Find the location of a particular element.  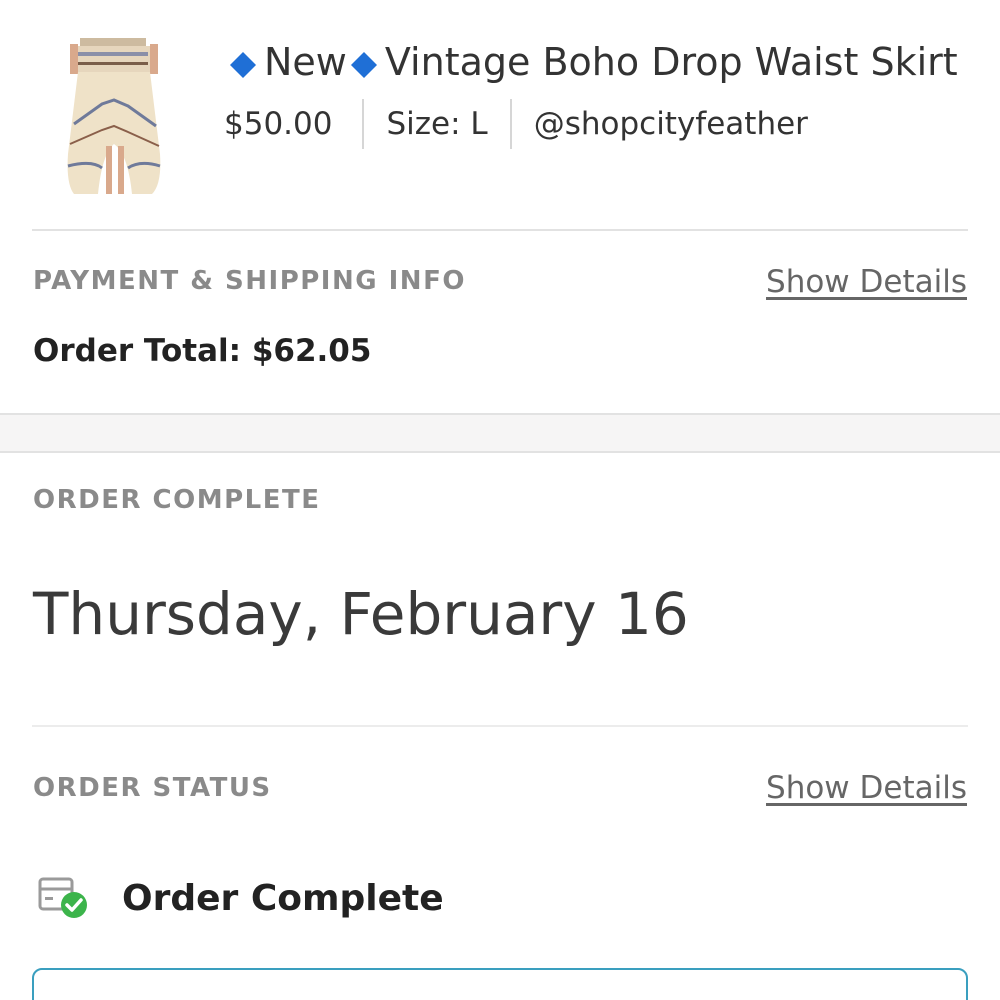

order-complete-date: Thursday, February 16 is located at coordinates (361, 614).